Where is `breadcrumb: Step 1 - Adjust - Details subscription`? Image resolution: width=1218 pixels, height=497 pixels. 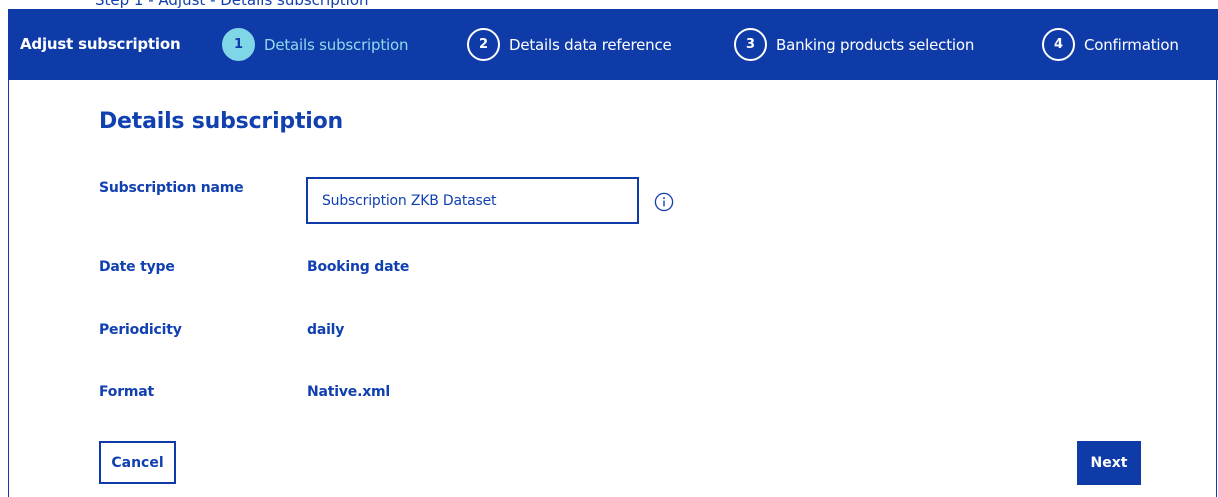 breadcrumb: Step 1 - Adjust - Details subscription is located at coordinates (232, 4).